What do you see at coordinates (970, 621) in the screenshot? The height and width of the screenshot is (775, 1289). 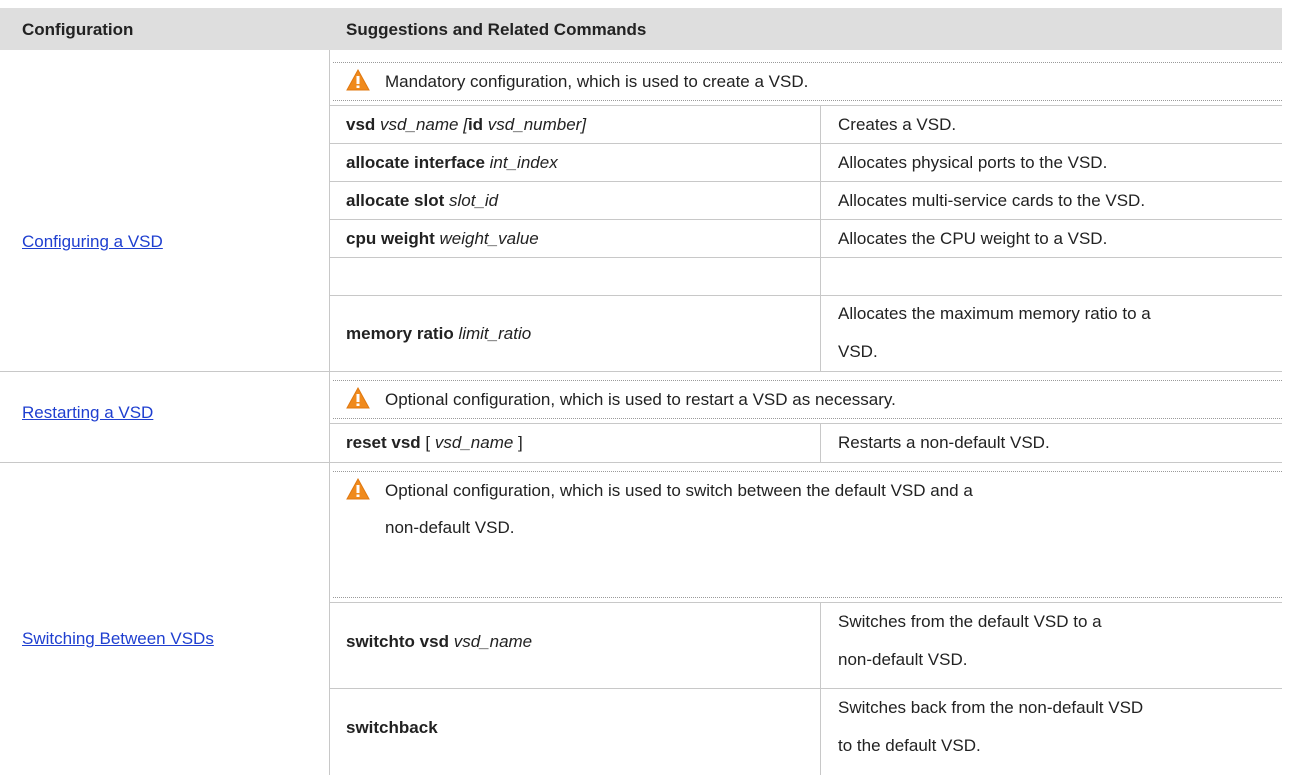 I see `desc-switchto-line1: Switches from the default VSD to a` at bounding box center [970, 621].